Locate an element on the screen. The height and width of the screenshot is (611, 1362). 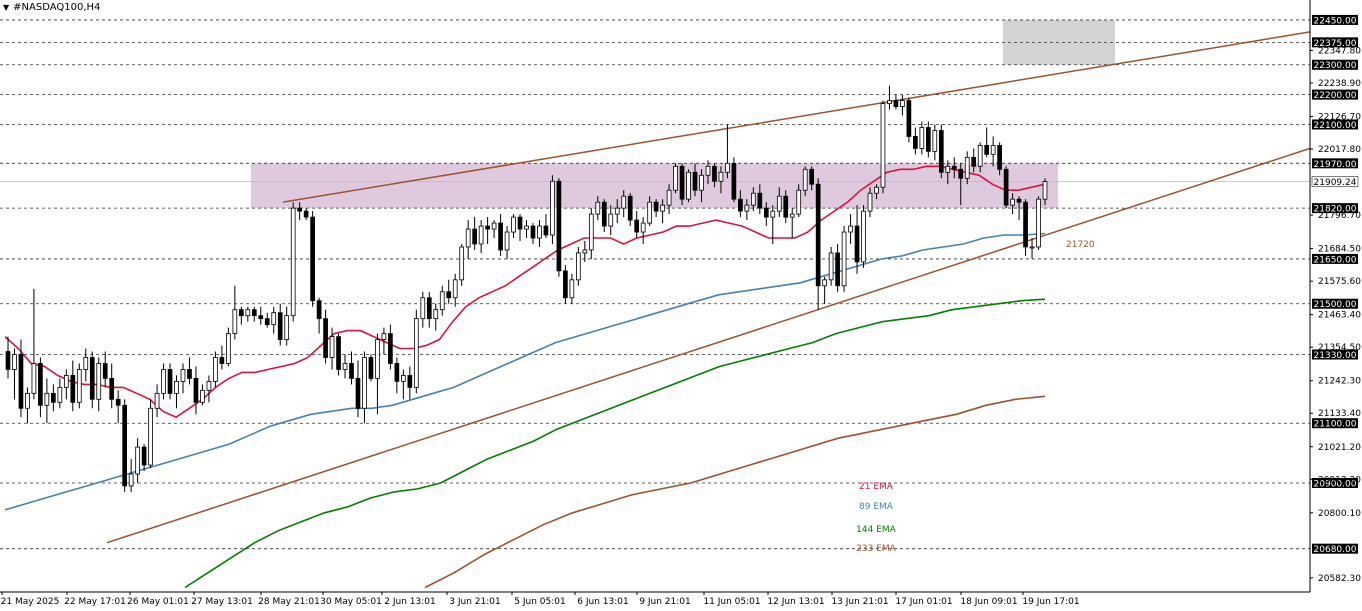
y-tick-label: 20582.30 is located at coordinates (1339, 579).